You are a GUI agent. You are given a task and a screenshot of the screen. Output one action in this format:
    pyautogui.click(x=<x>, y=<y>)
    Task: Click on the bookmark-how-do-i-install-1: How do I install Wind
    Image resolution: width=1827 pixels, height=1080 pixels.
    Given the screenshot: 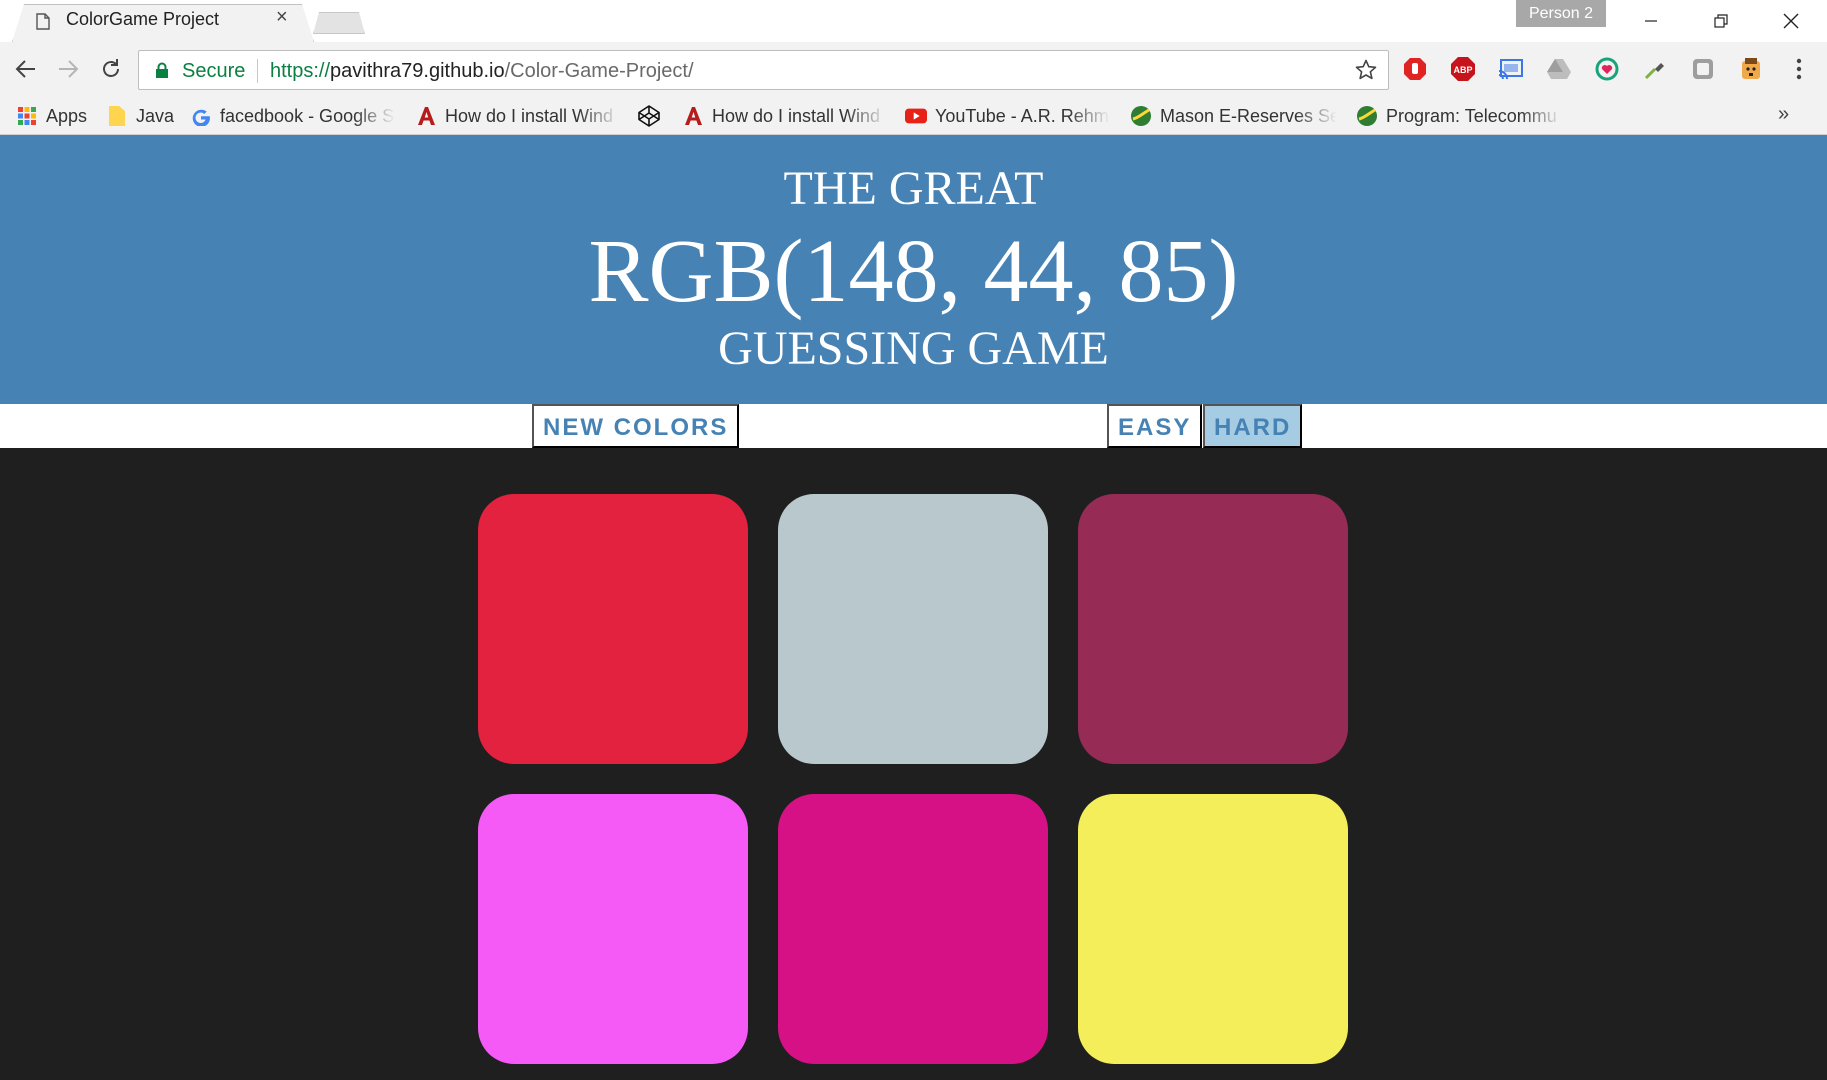 What is the action you would take?
    pyautogui.click(x=517, y=116)
    